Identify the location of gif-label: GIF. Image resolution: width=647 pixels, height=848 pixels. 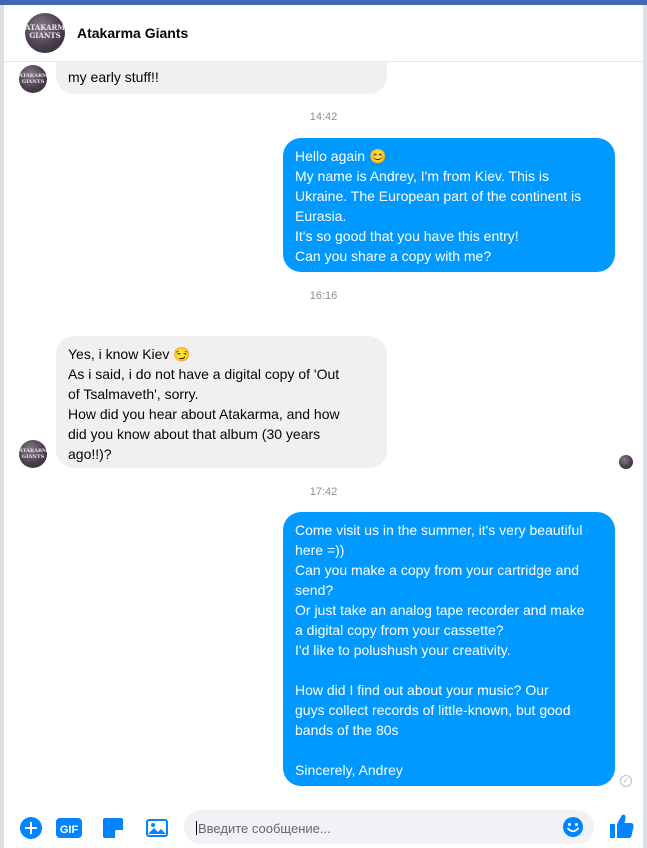
(69, 830).